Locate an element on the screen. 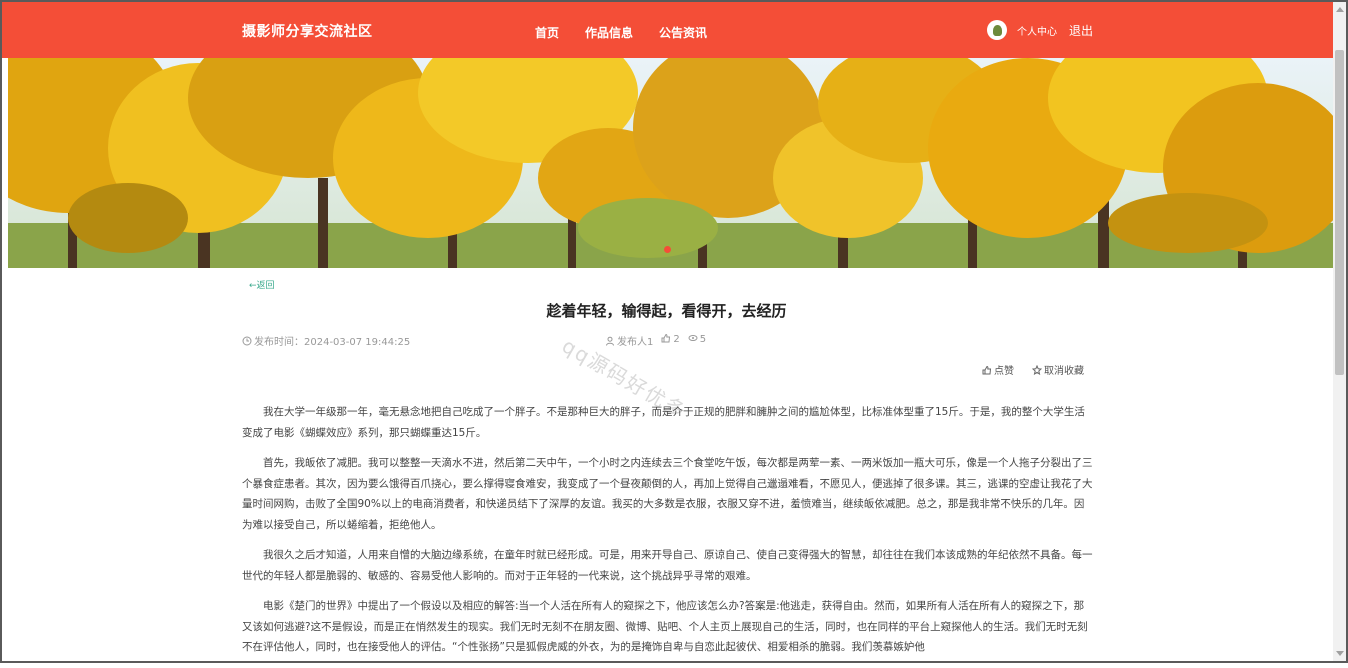 The width and height of the screenshot is (1348, 668). like-button: 点赞 is located at coordinates (998, 369).